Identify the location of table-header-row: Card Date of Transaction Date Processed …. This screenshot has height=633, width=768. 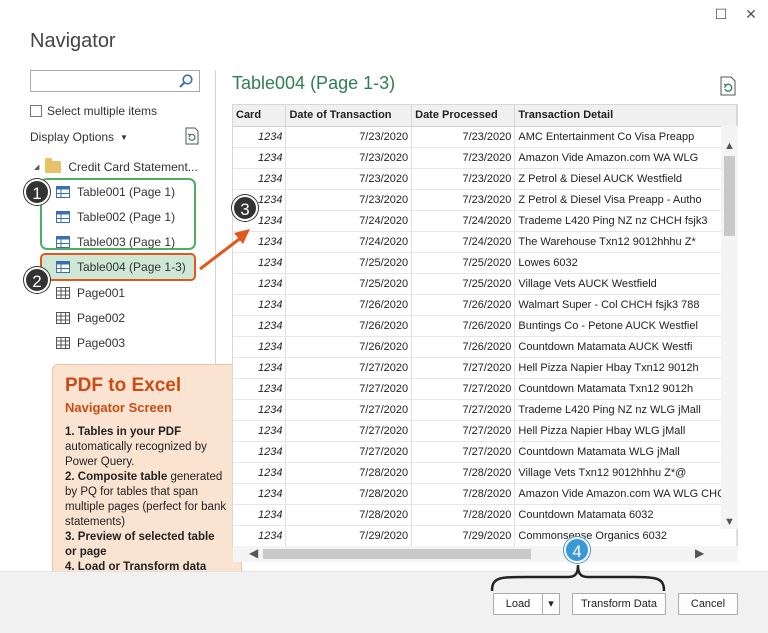
(485, 116).